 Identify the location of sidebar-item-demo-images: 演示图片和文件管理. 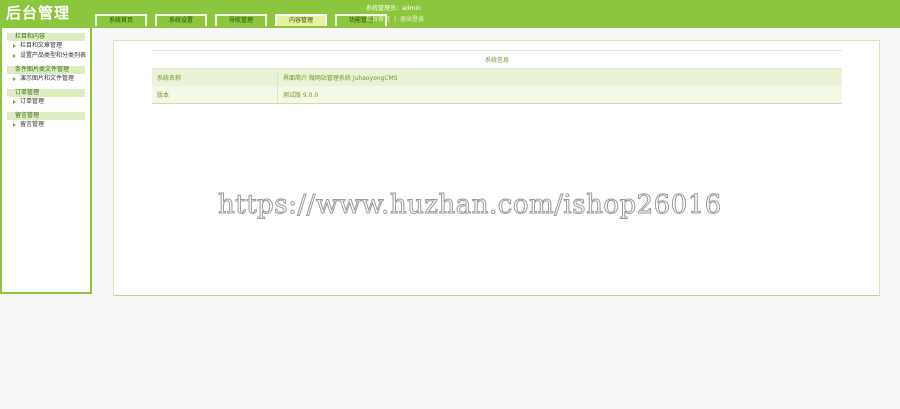
(46, 79).